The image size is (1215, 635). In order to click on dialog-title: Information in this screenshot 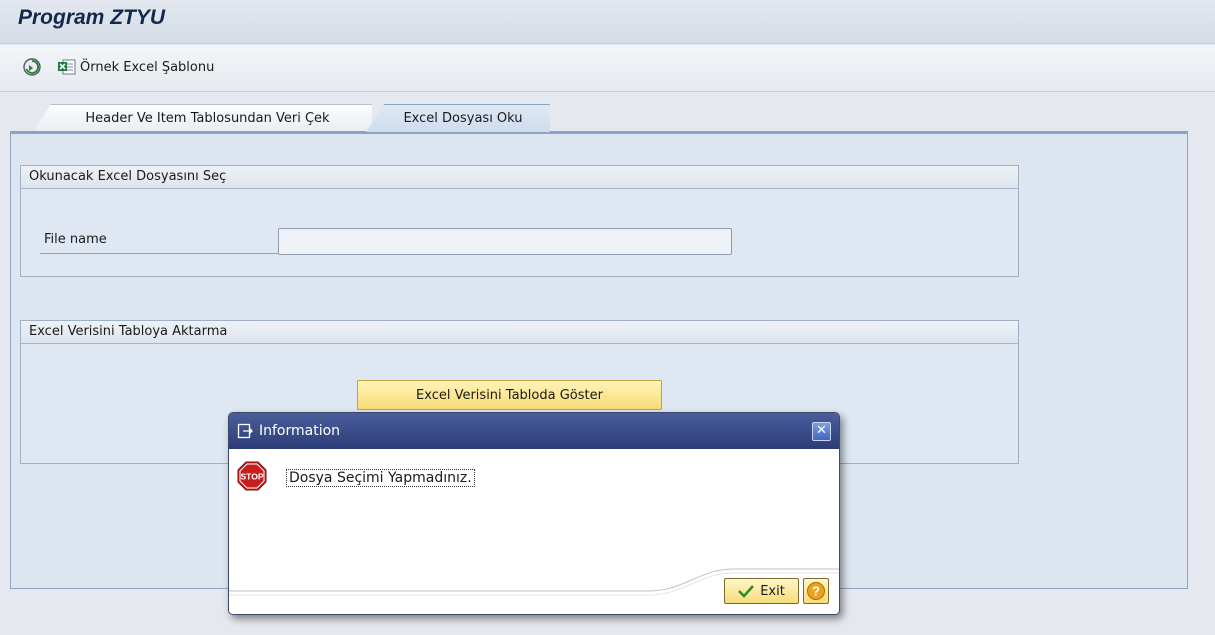, I will do `click(300, 431)`.